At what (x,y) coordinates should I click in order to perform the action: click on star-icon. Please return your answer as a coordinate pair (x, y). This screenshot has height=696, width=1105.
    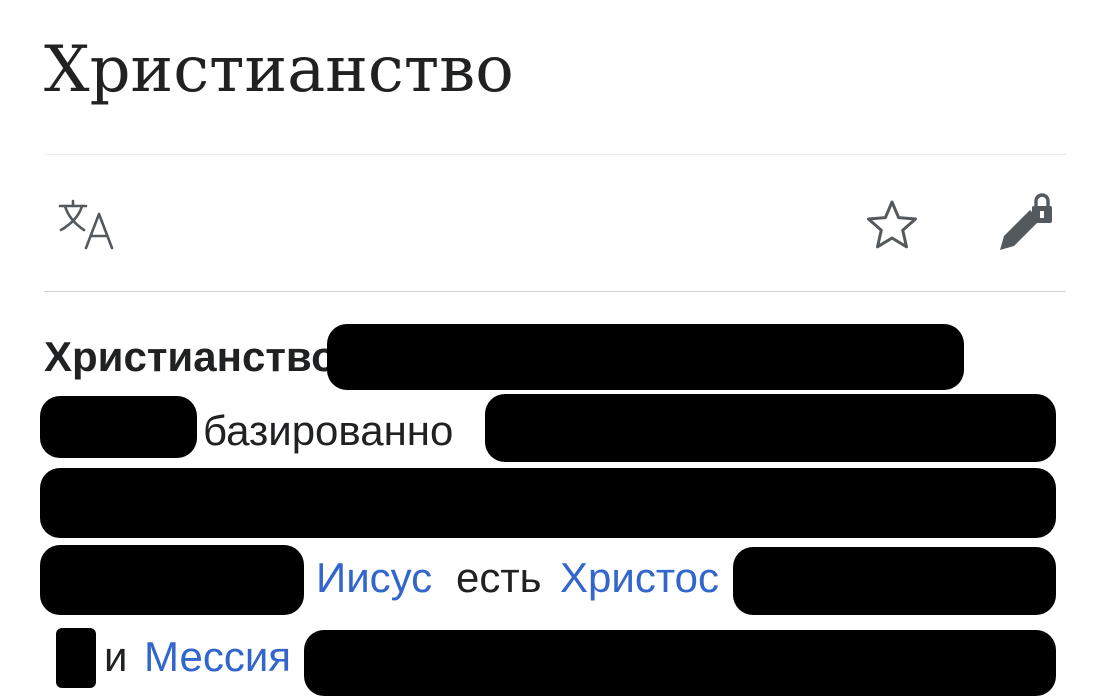
    Looking at the image, I should click on (892, 225).